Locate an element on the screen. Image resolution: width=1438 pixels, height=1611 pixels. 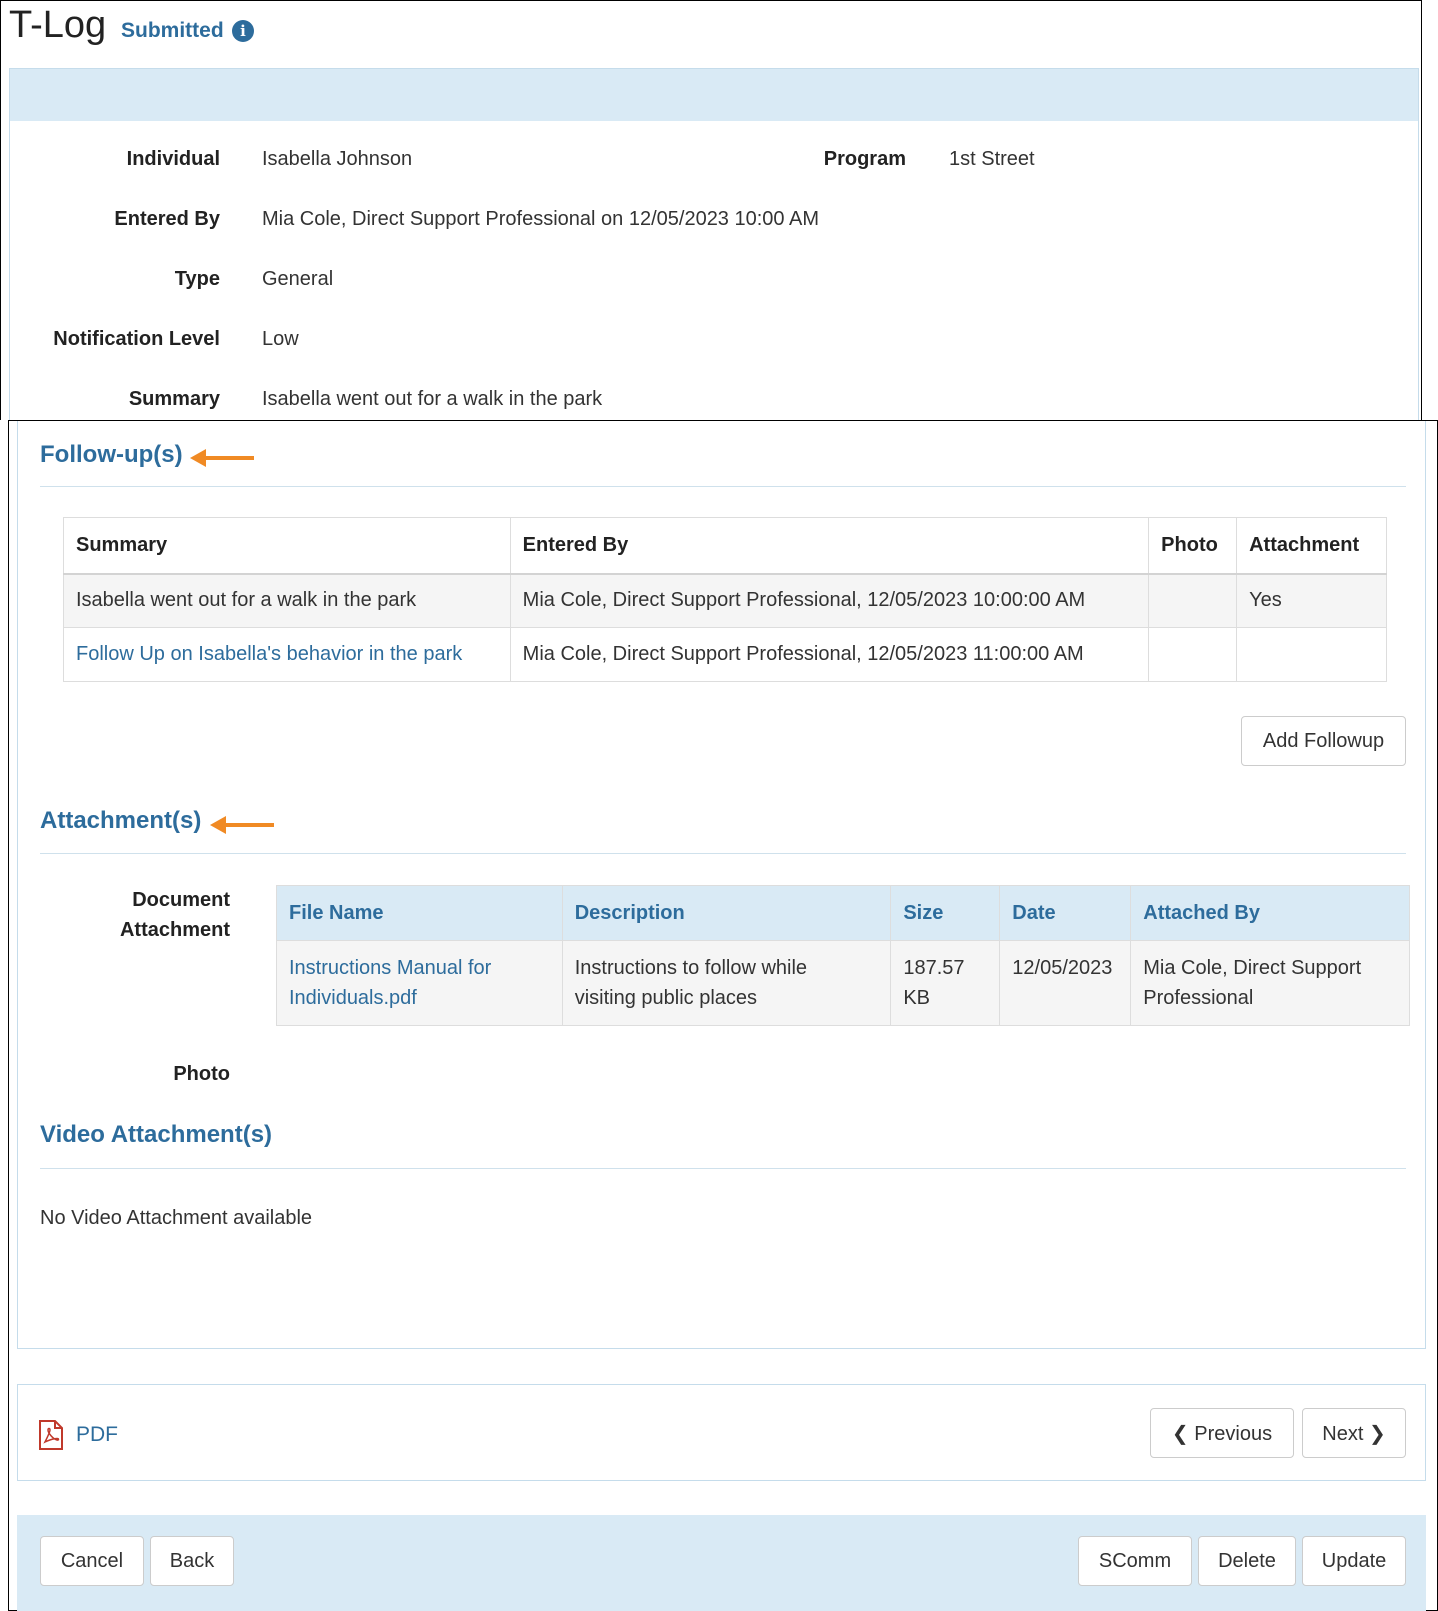
scomm-button: SComm is located at coordinates (1135, 1561).